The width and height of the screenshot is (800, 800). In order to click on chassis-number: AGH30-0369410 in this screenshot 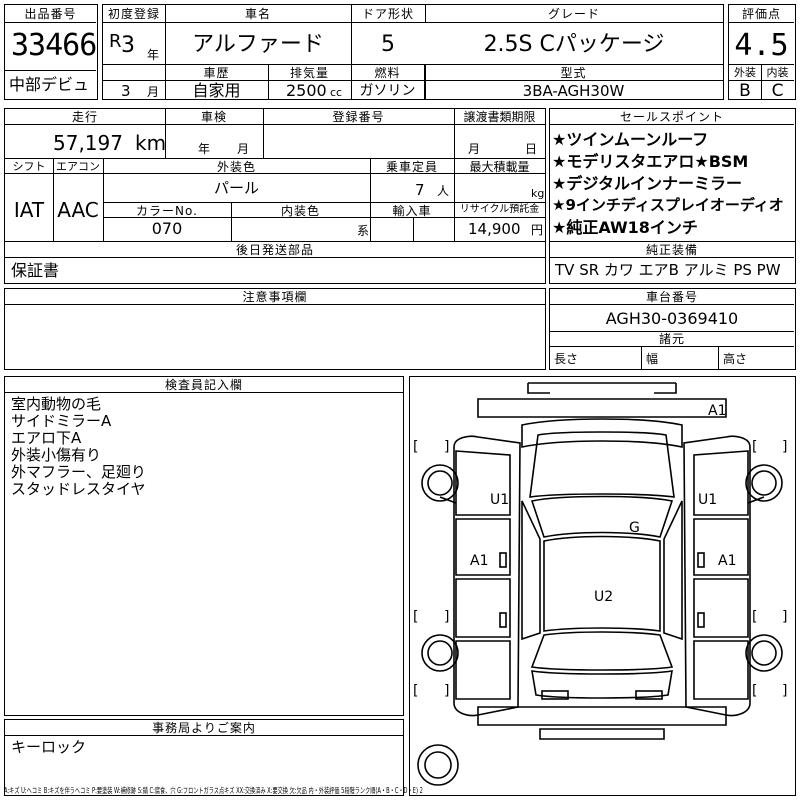, I will do `click(672, 318)`.